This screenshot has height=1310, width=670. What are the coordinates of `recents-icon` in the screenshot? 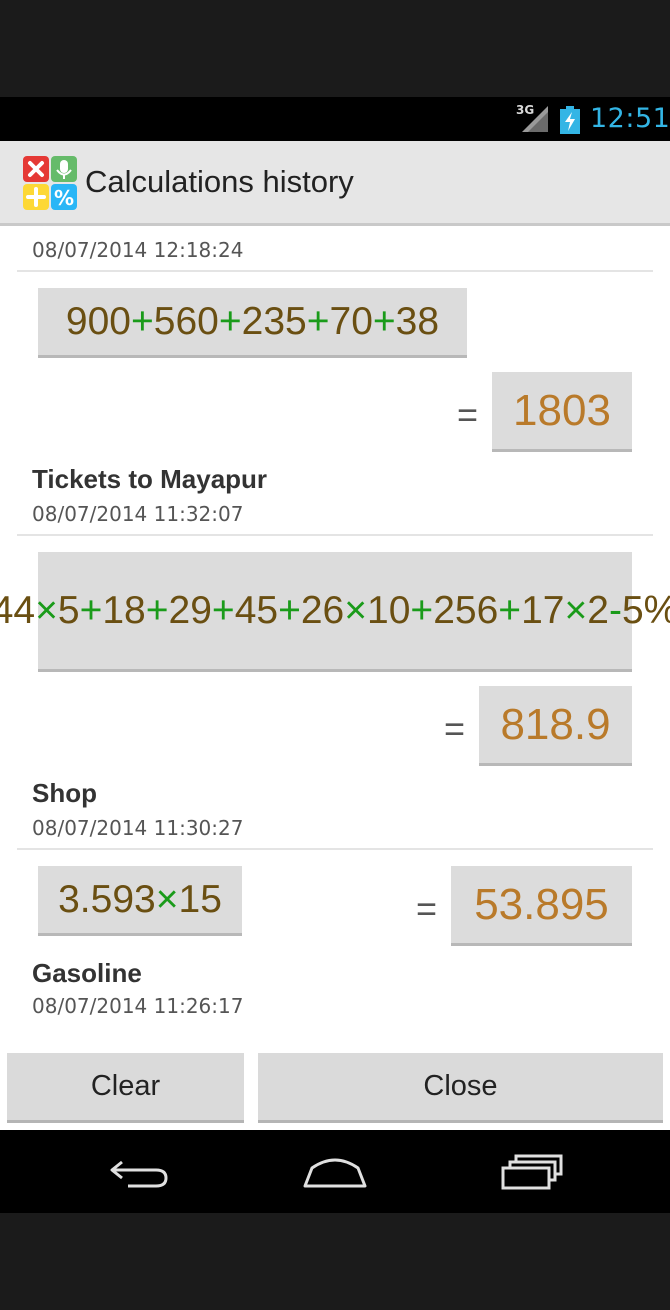 It's located at (532, 1172).